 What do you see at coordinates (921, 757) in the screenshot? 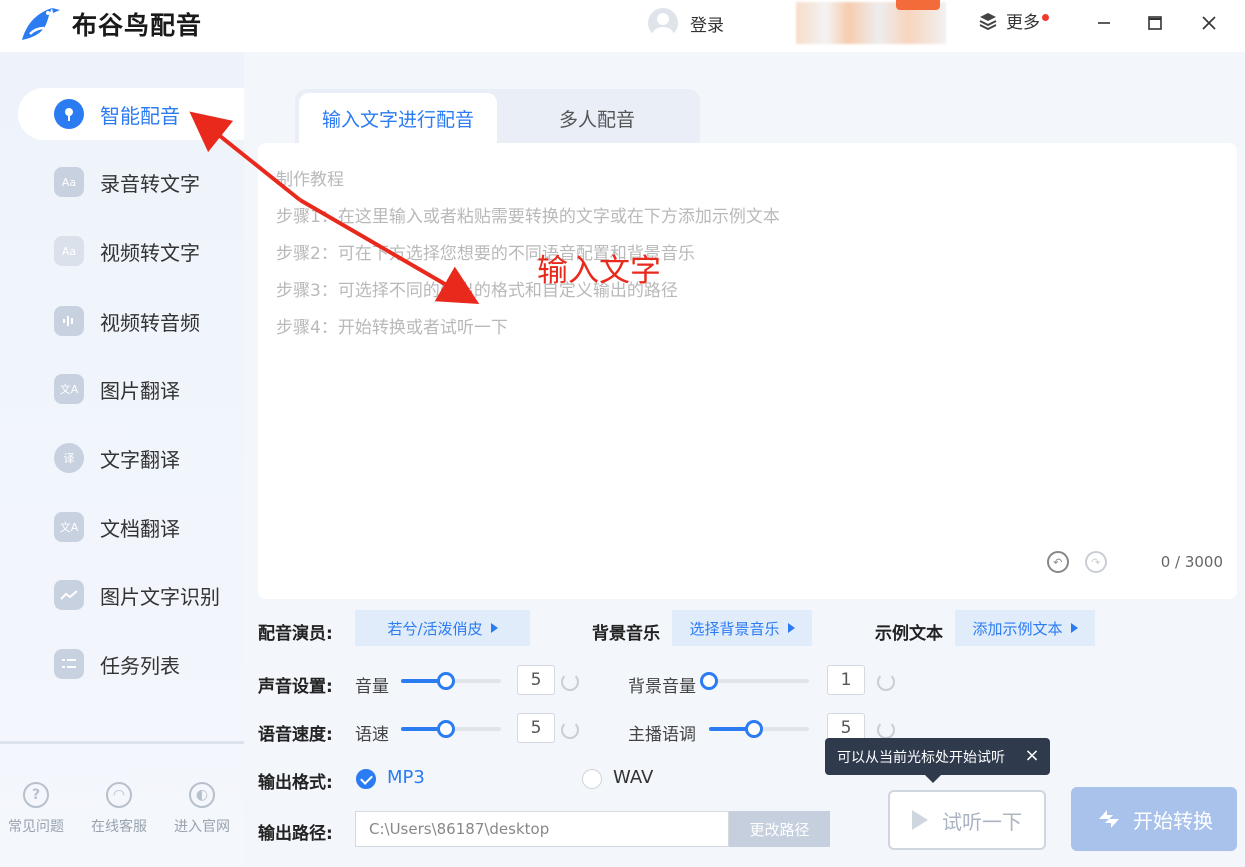
I see `tooltip-text: 可以从当前光标处开始试听` at bounding box center [921, 757].